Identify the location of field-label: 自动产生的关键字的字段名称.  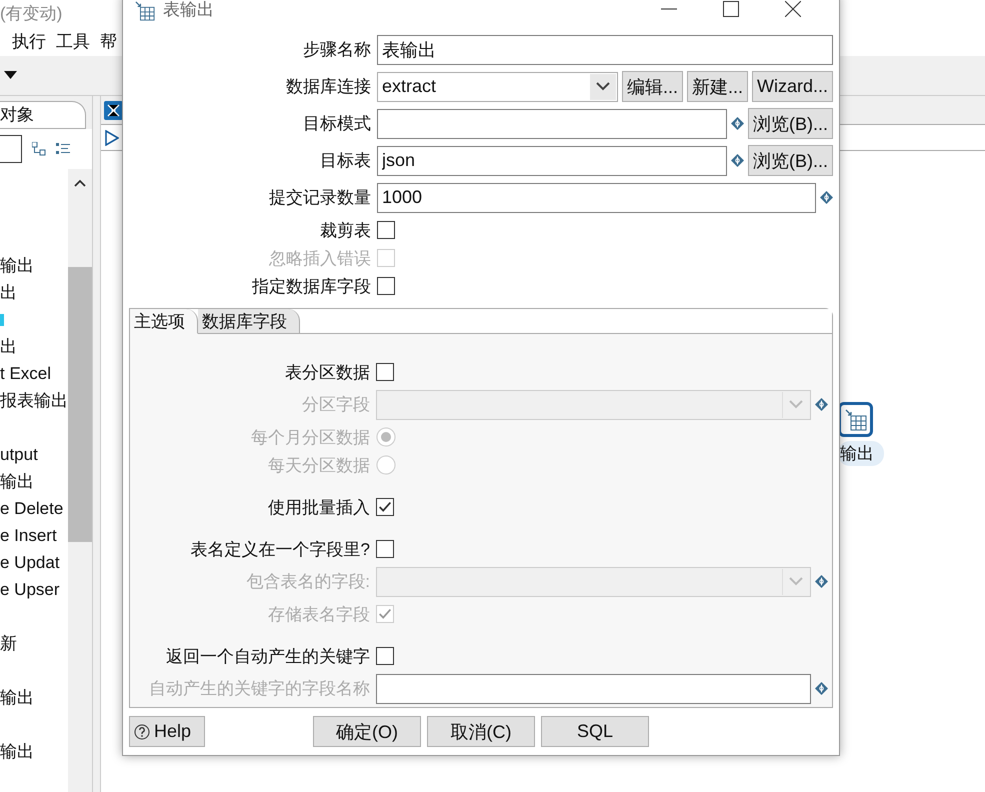
(259, 689).